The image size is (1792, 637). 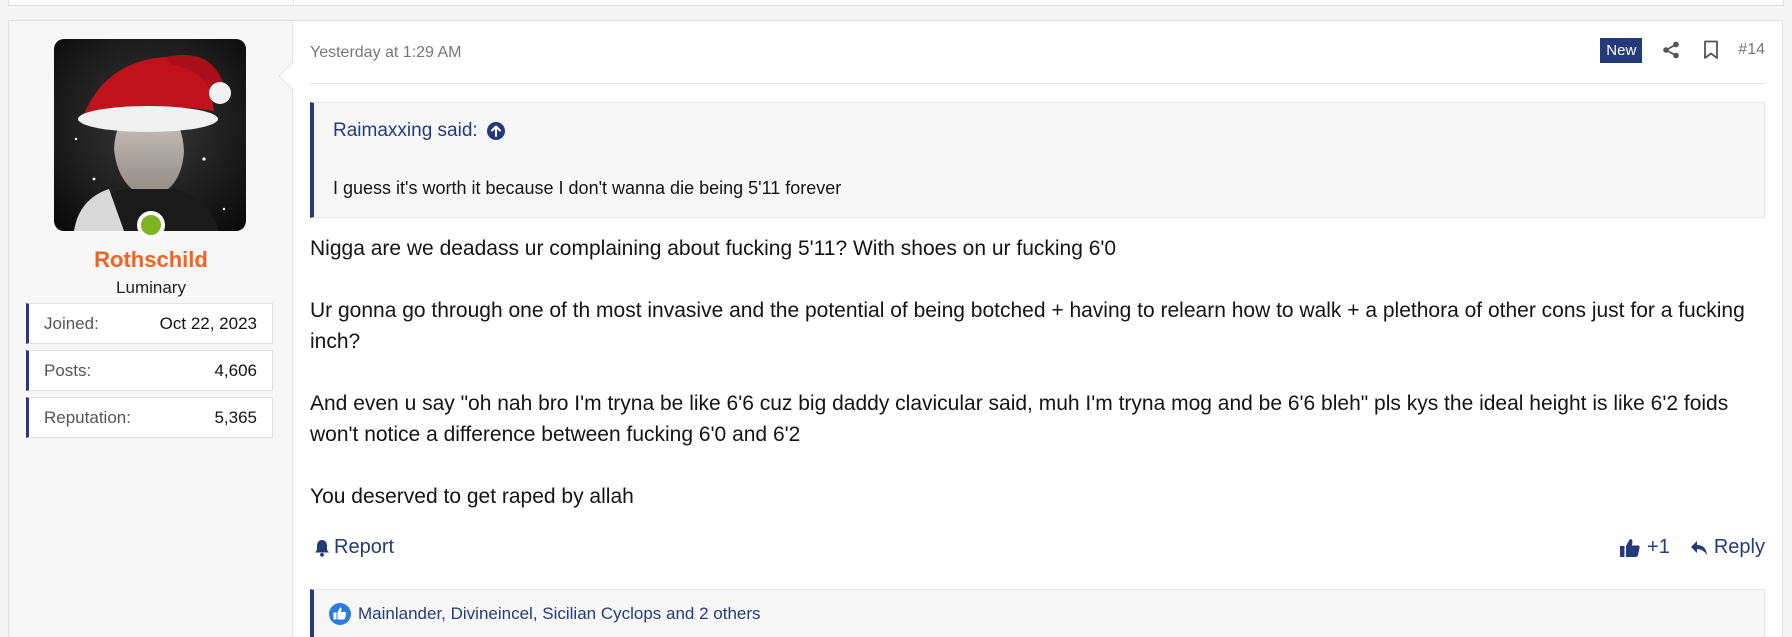 What do you see at coordinates (149, 370) in the screenshot?
I see `stat-posts: Posts: 4,606` at bounding box center [149, 370].